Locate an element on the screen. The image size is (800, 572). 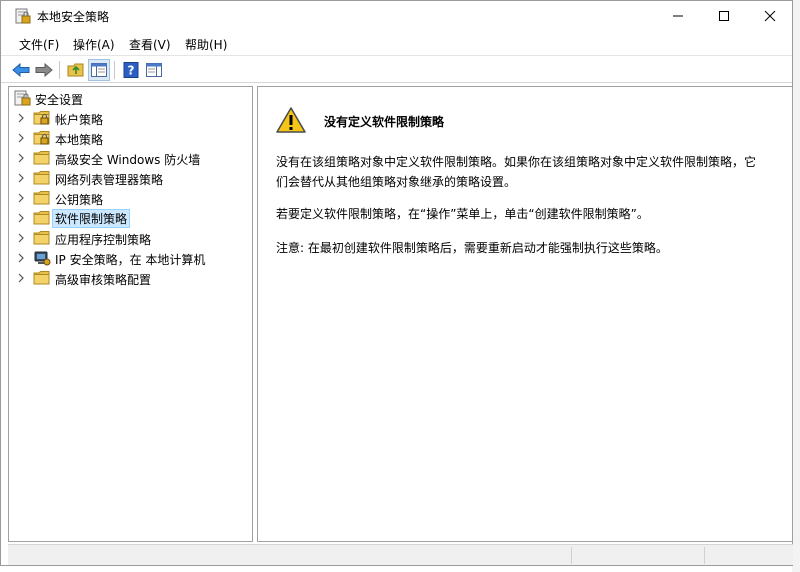
tree-item: 高级审核策略配置 is located at coordinates (130, 278).